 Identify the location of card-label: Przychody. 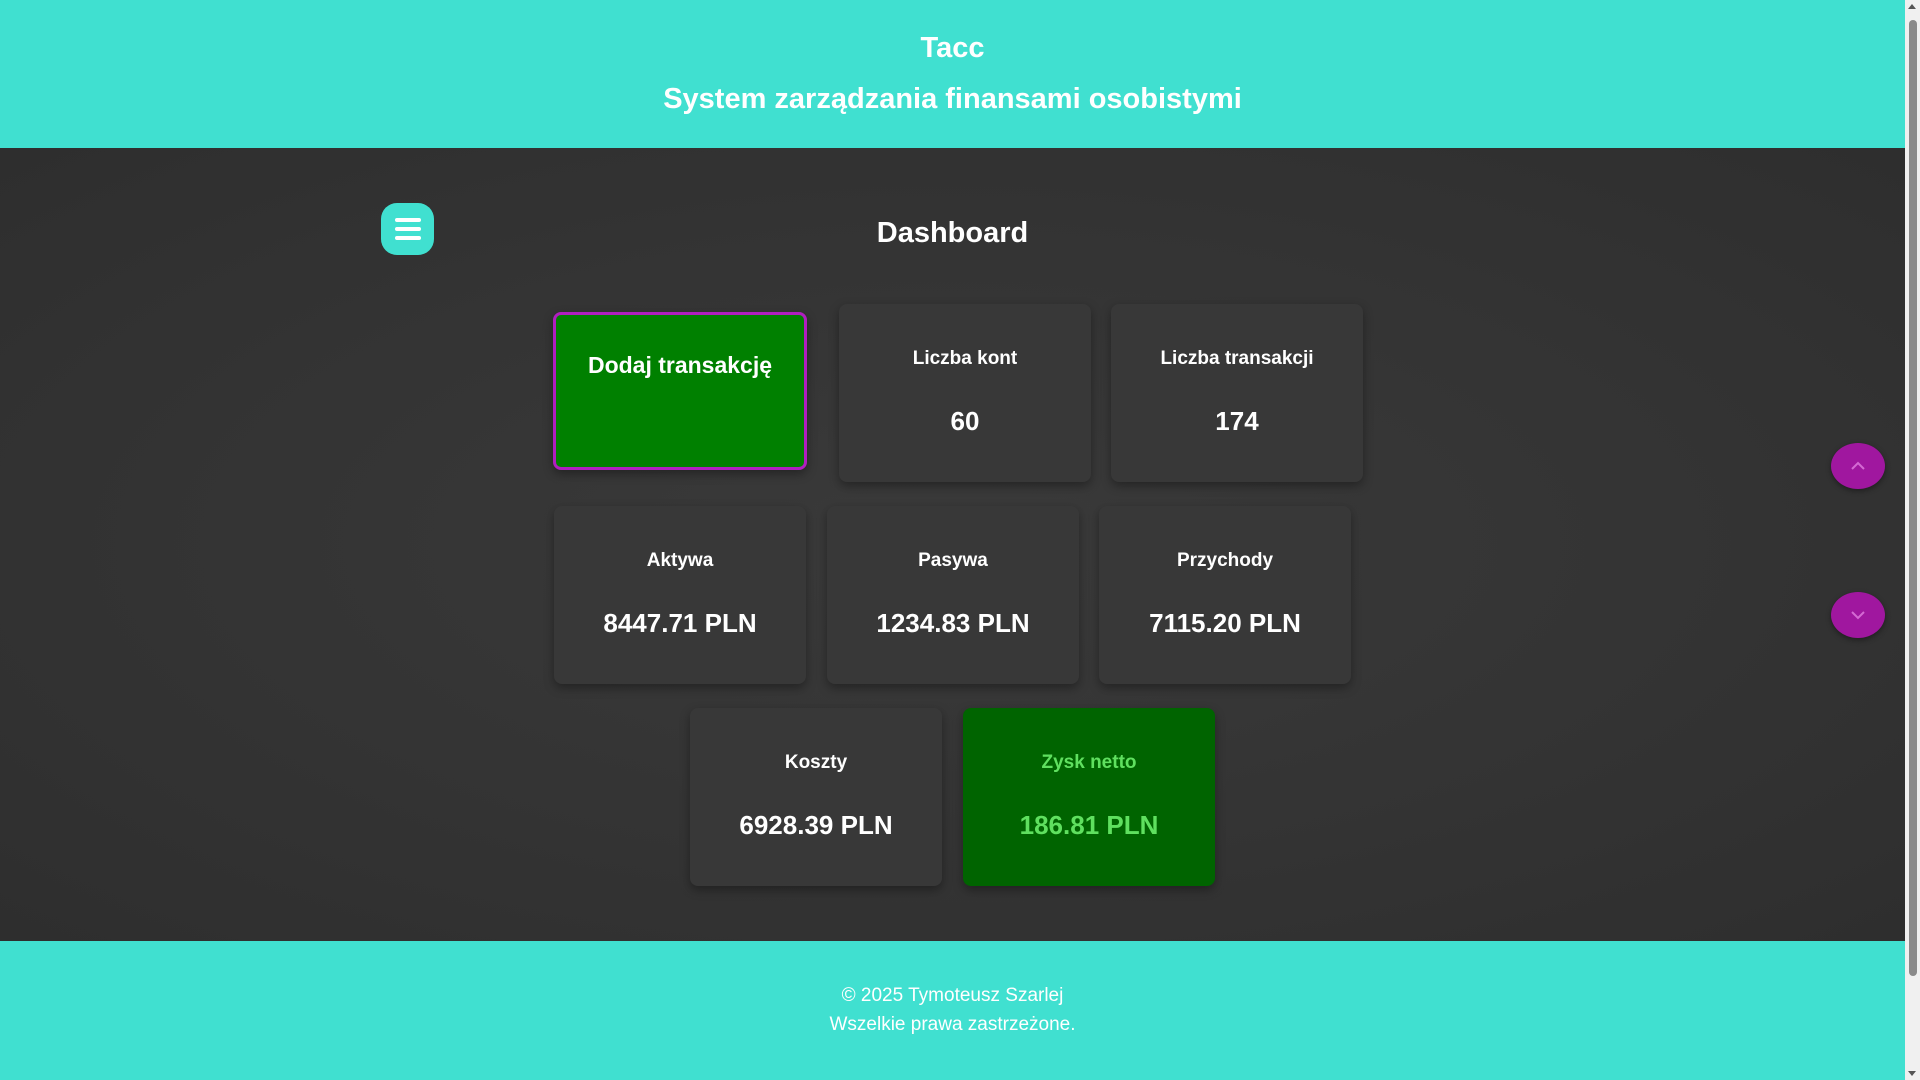
(1225, 560).